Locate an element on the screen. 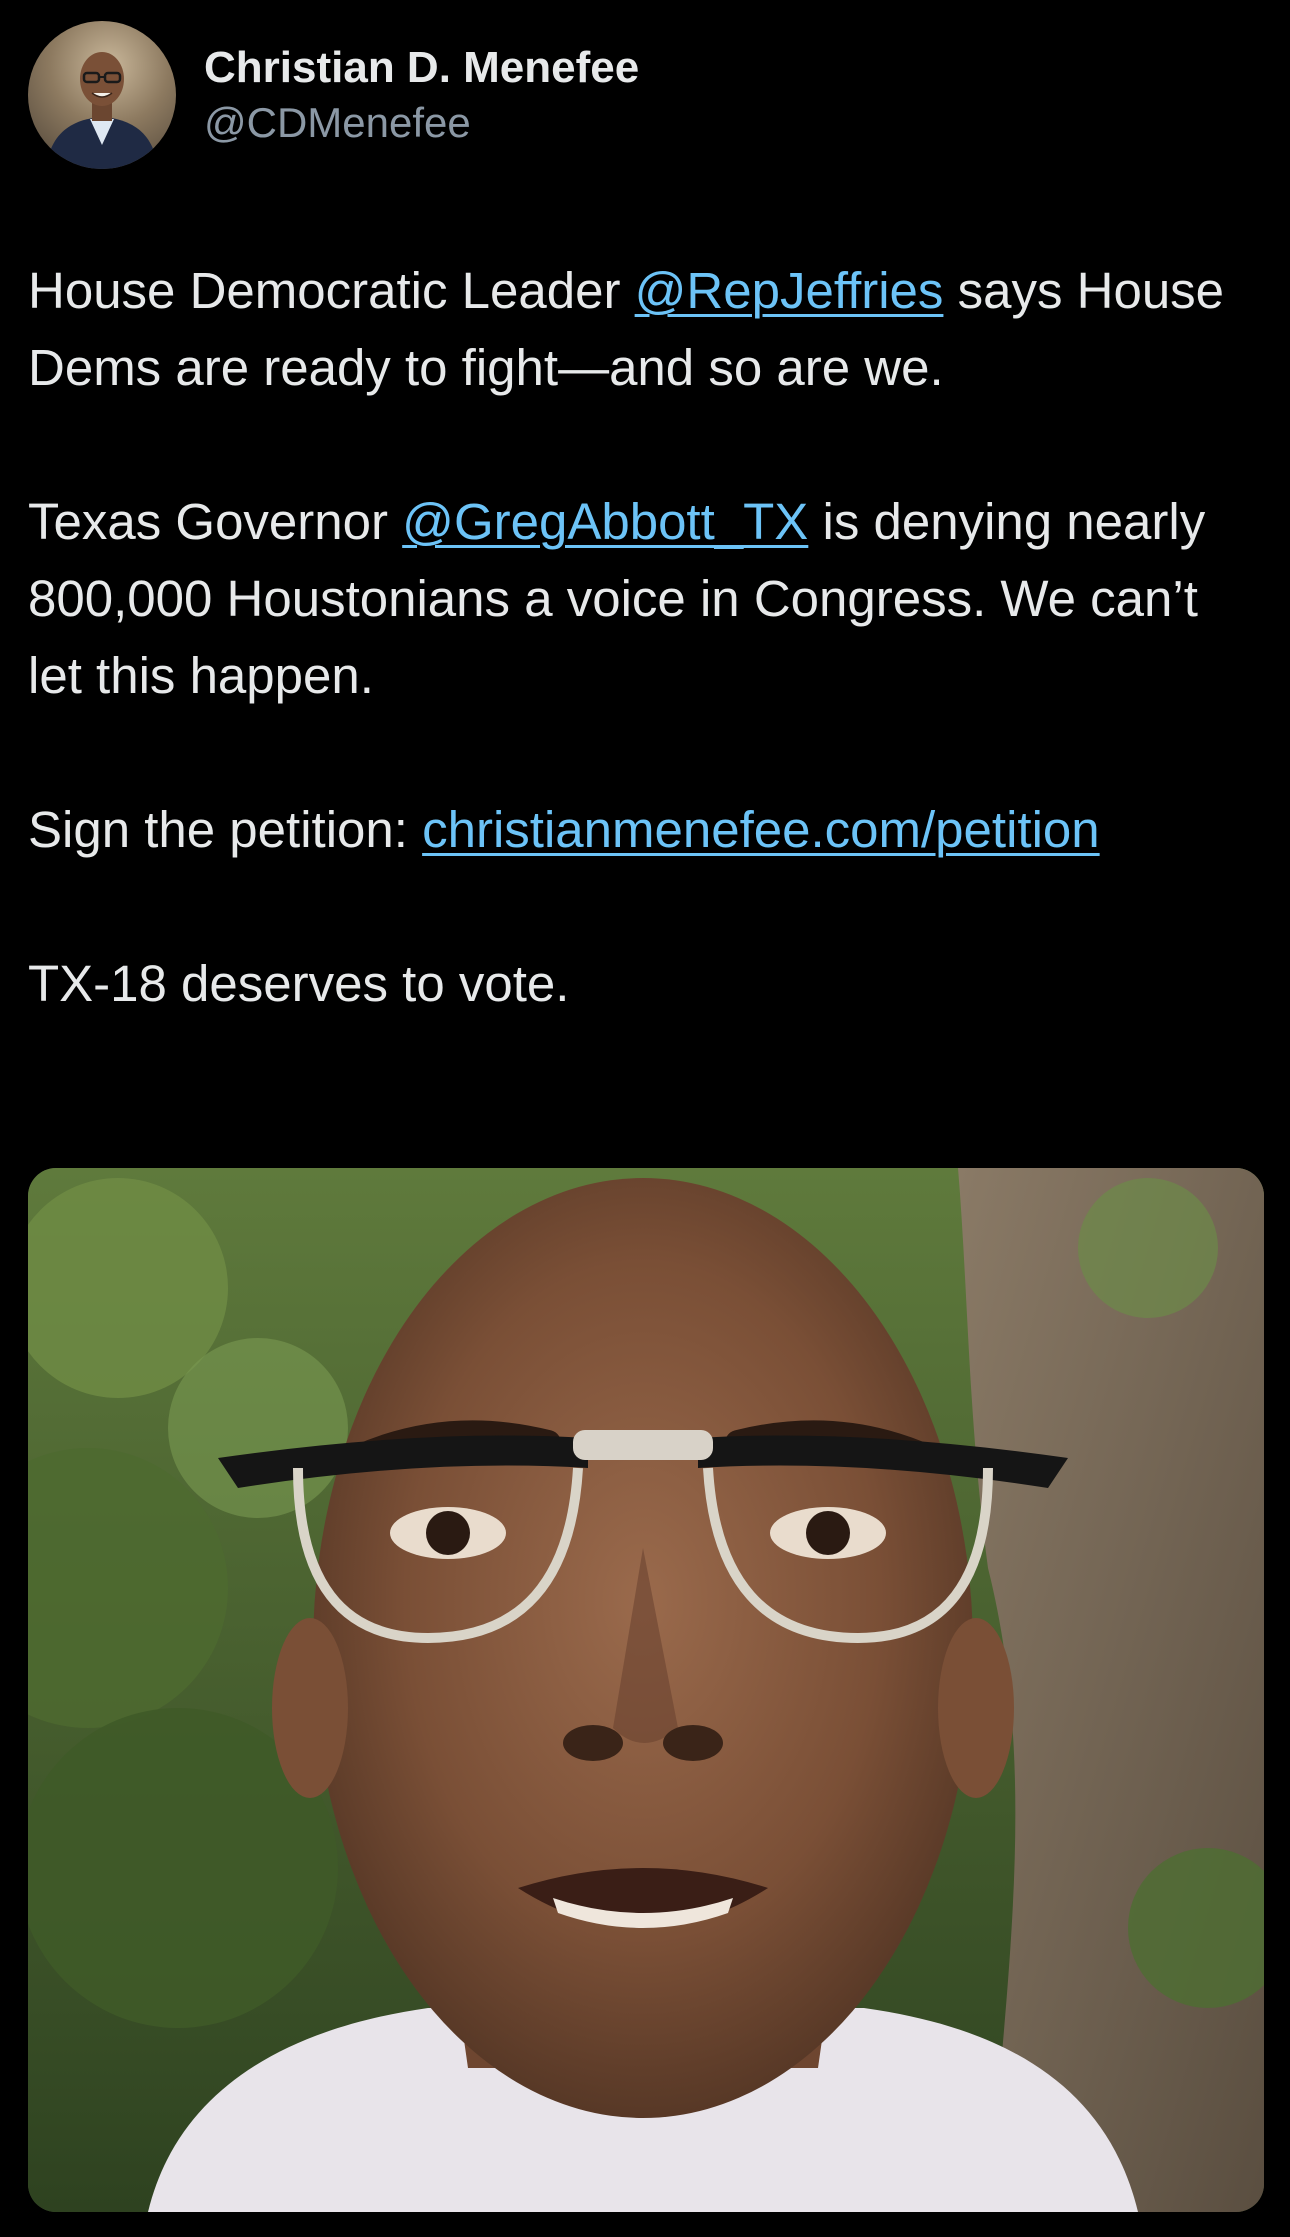  author-handle: @CDMenefee is located at coordinates (421, 123).